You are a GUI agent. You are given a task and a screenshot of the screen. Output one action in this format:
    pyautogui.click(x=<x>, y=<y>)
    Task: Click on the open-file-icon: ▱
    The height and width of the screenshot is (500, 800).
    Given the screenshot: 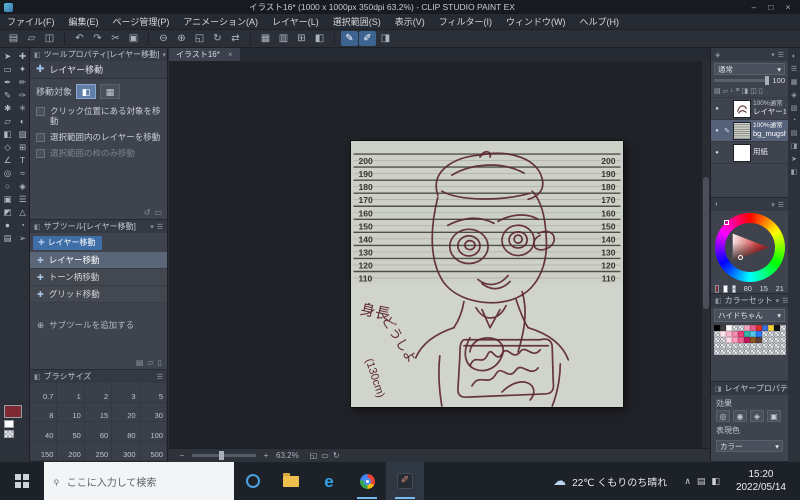 What is the action you would take?
    pyautogui.click(x=31, y=38)
    